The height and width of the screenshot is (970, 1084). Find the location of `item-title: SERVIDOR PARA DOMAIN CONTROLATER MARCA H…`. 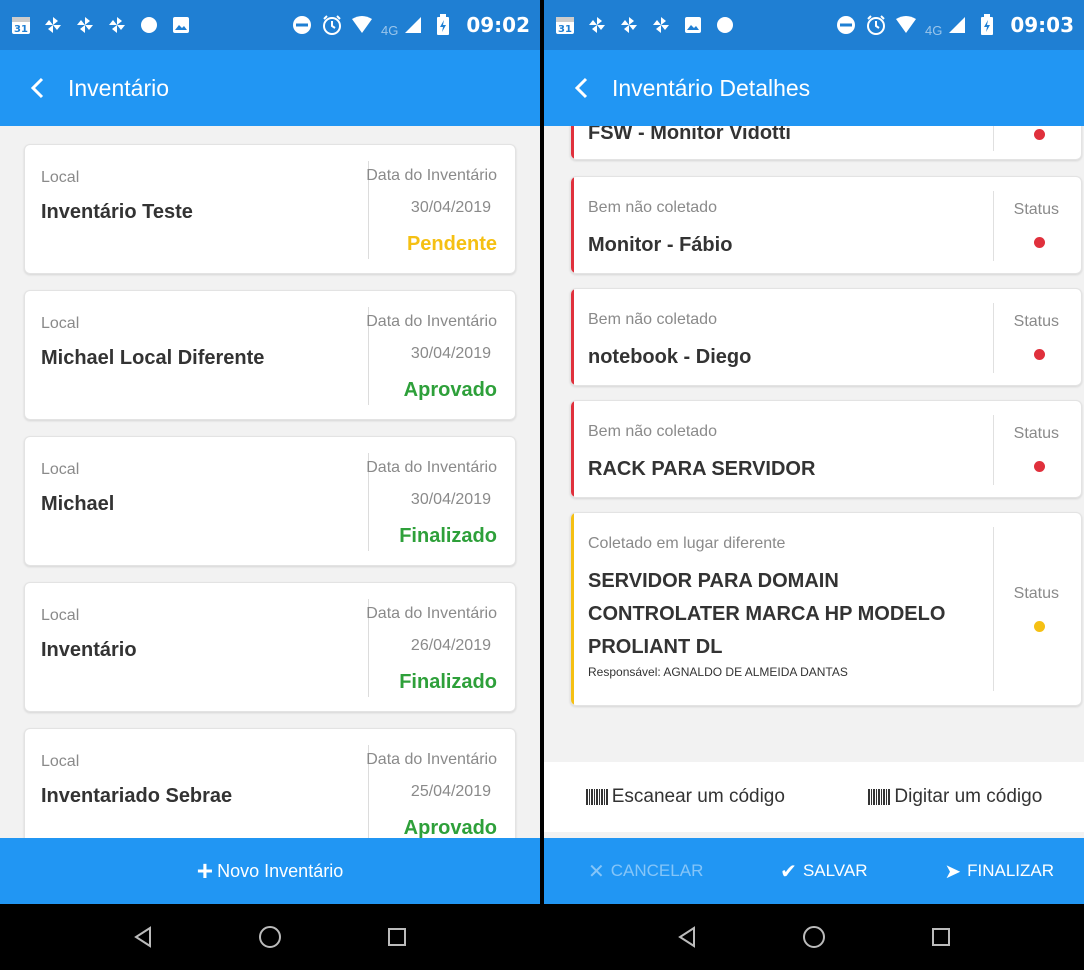

item-title: SERVIDOR PARA DOMAIN CONTROLATER MARCA H… is located at coordinates (767, 614).